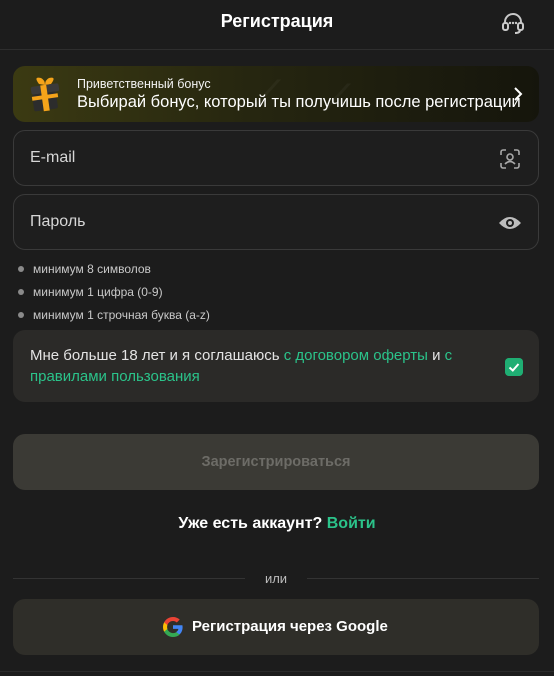 The height and width of the screenshot is (676, 554). Describe the element at coordinates (144, 84) in the screenshot. I see `bonus-label: Приветственный бонус` at that location.